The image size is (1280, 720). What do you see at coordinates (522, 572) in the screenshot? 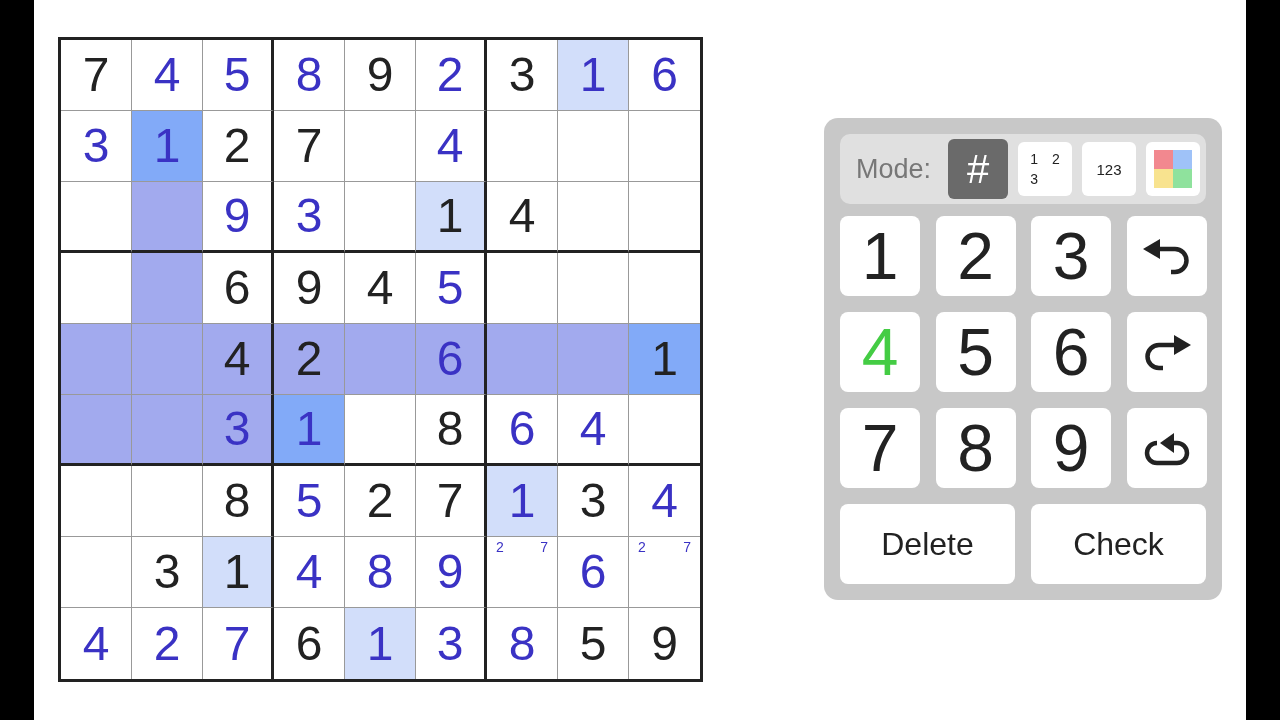
I see `sudoku-cell: 2 7` at bounding box center [522, 572].